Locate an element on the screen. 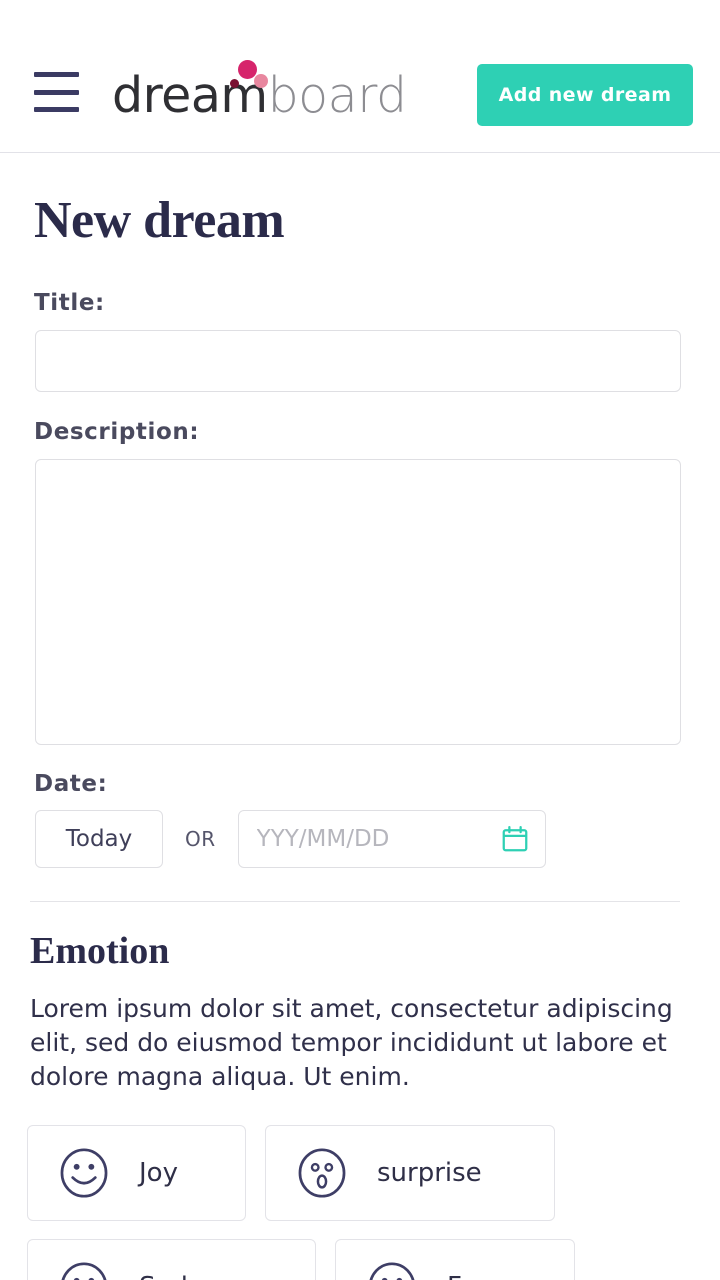 This screenshot has width=720, height=1280. emotion-options-grid: Joy surprise Sadness is located at coordinates (360, 1202).